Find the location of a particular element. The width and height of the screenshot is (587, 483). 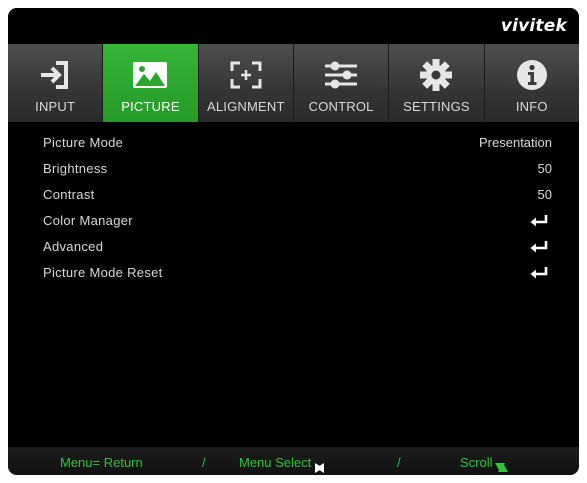

input-arrow-icon is located at coordinates (55, 75).